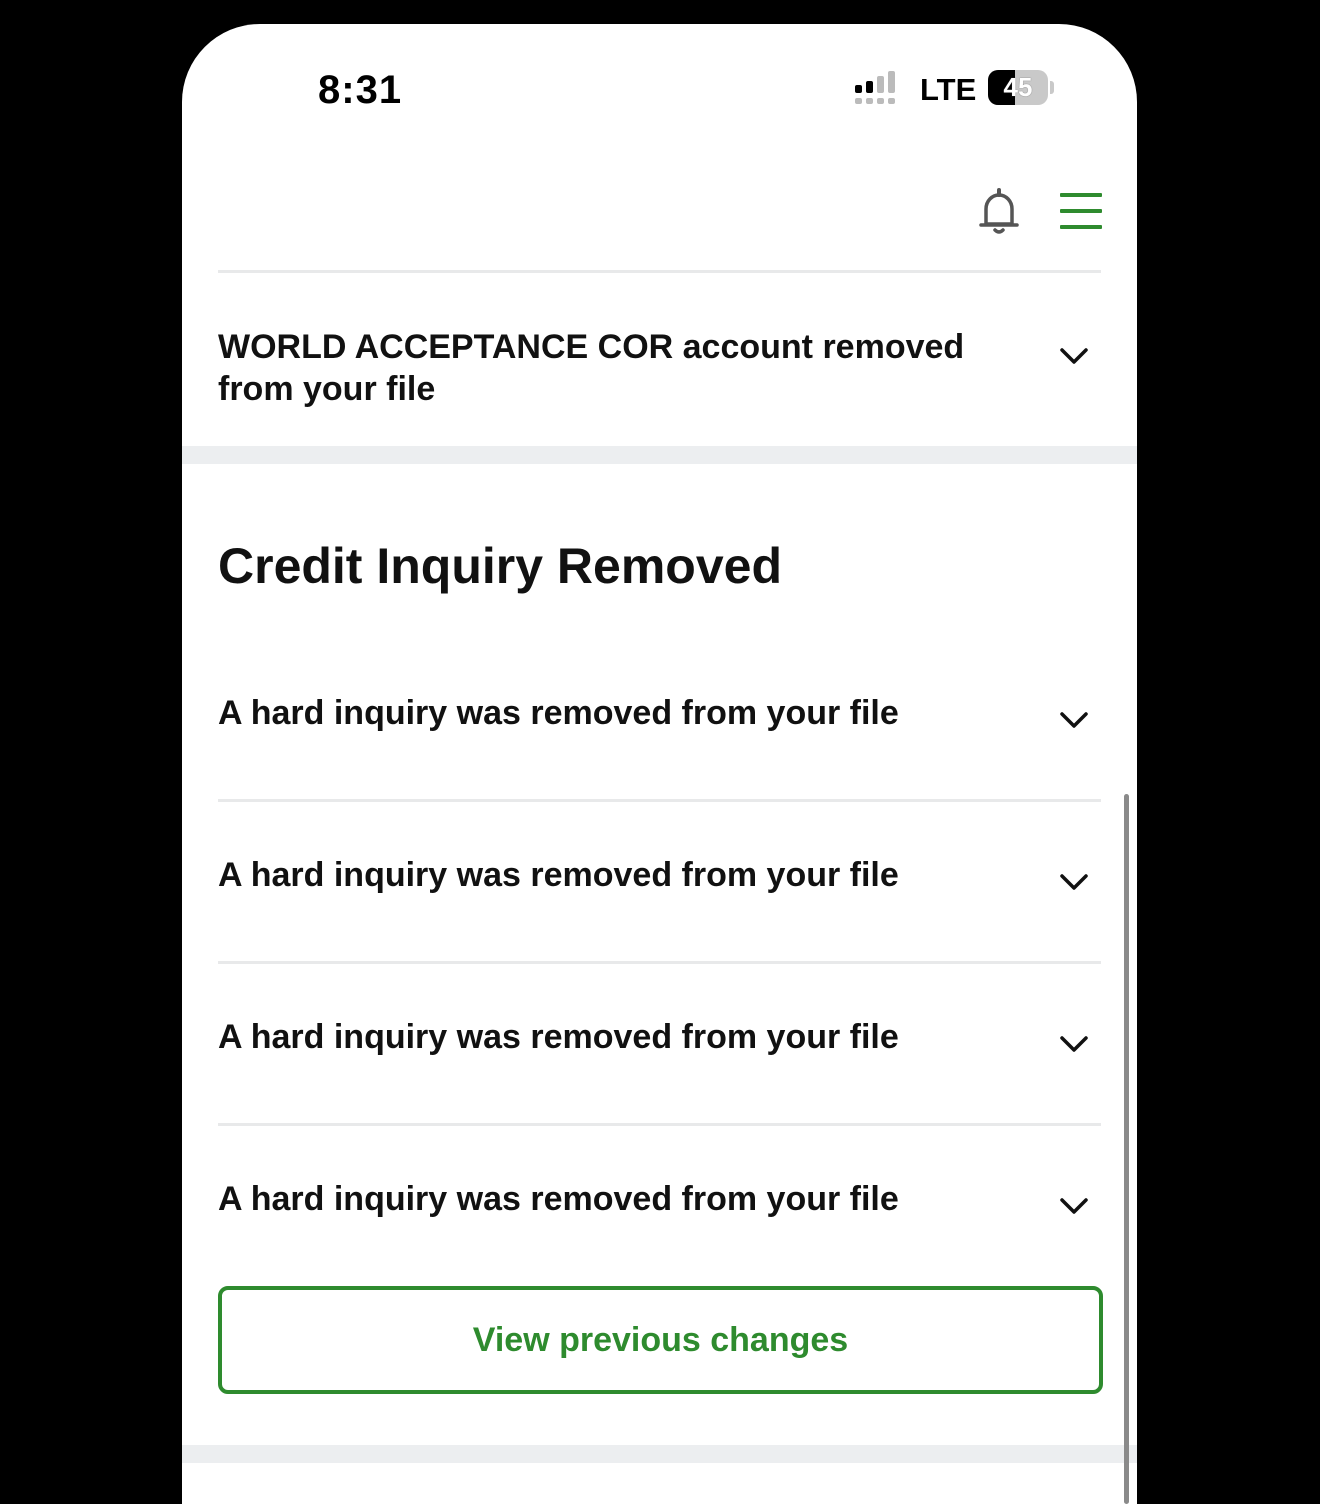  I want to click on view-previous-changes-button: View previous changes, so click(660, 1340).